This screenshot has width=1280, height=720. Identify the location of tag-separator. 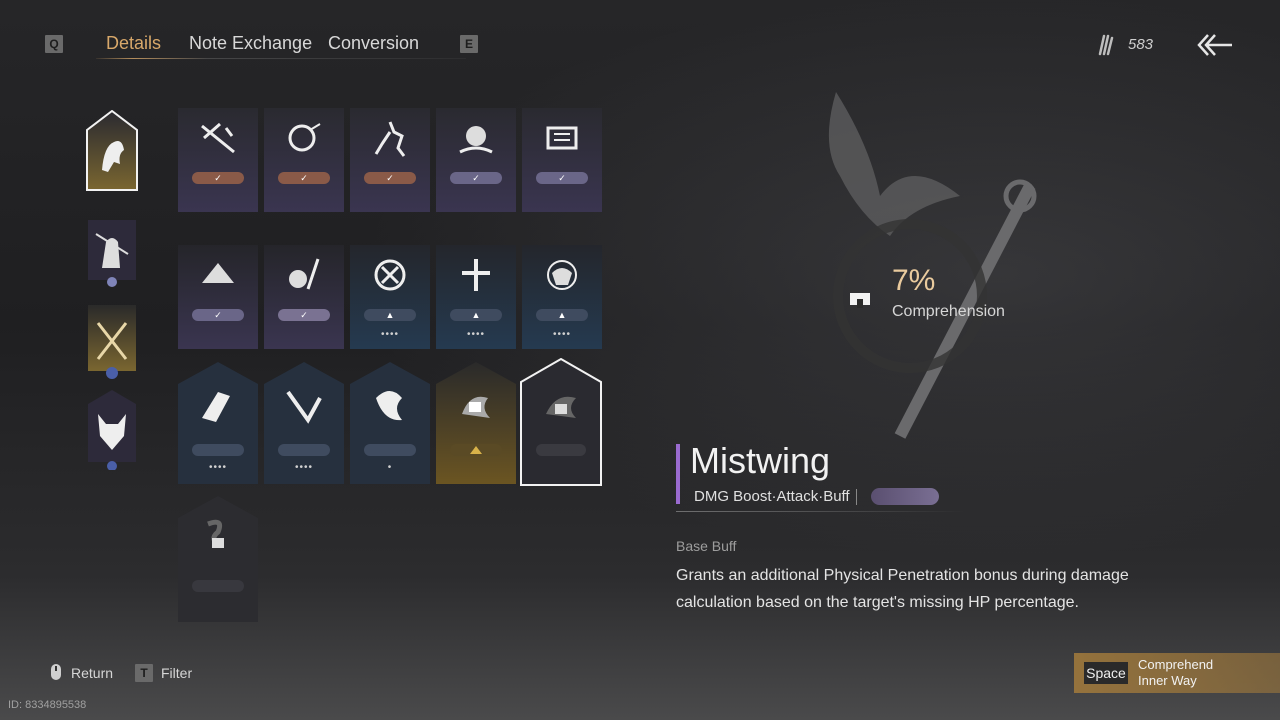
(856, 497).